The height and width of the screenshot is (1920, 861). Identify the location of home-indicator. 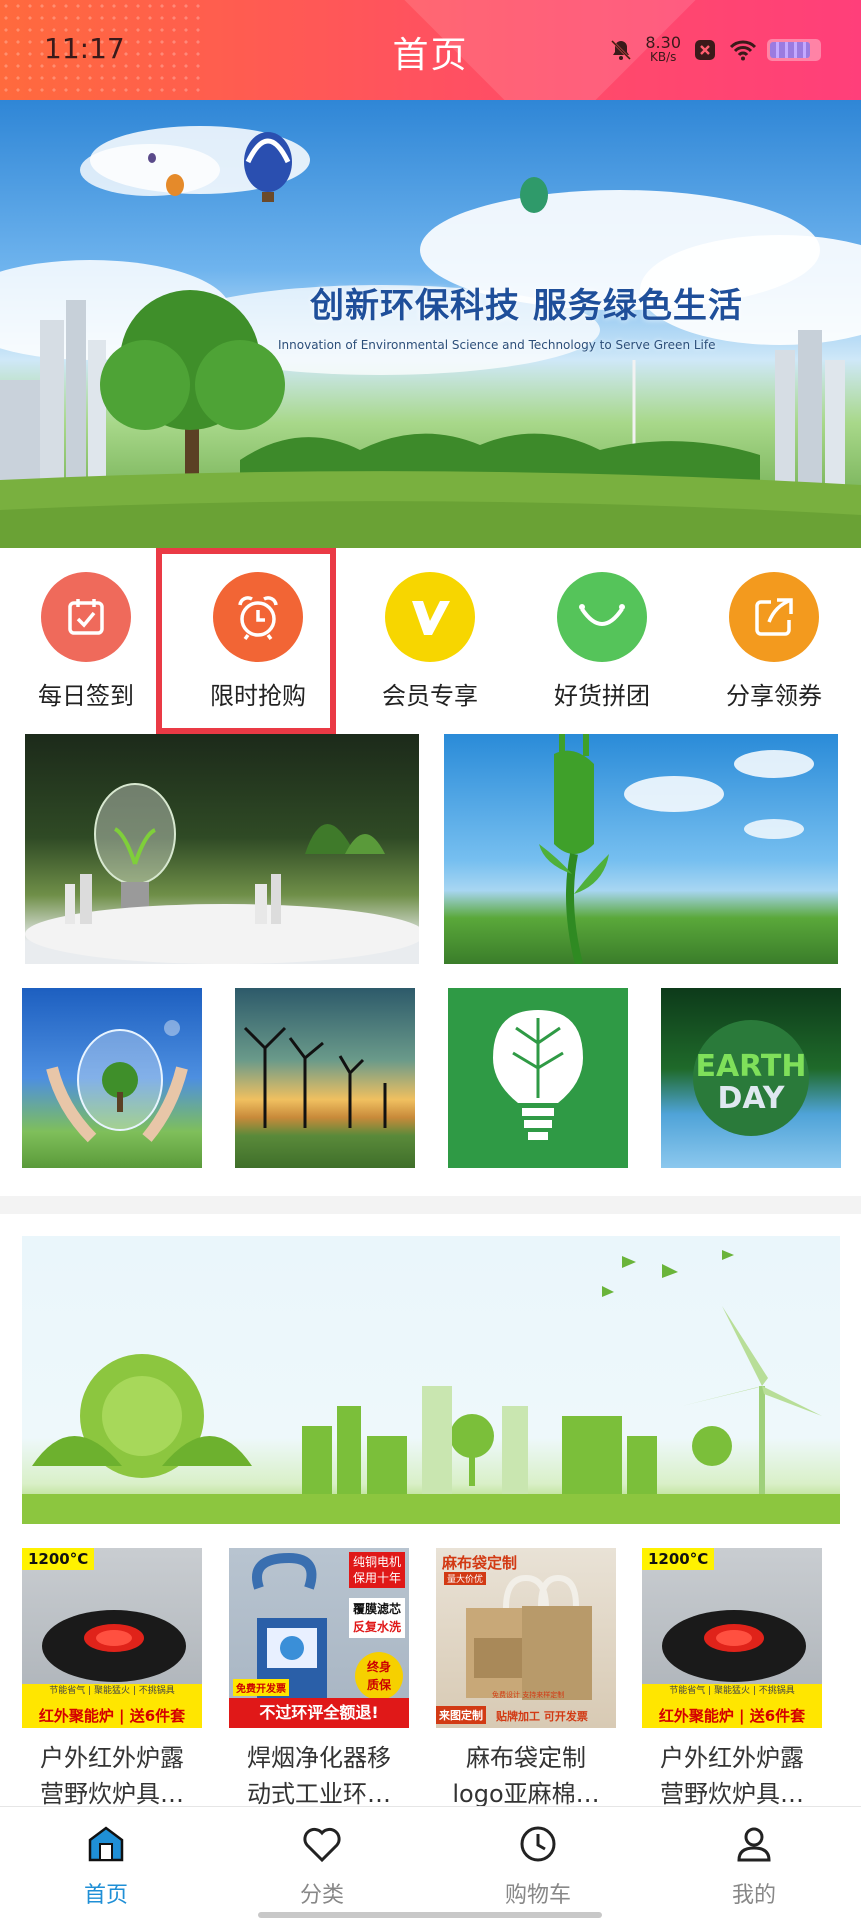
(430, 1915).